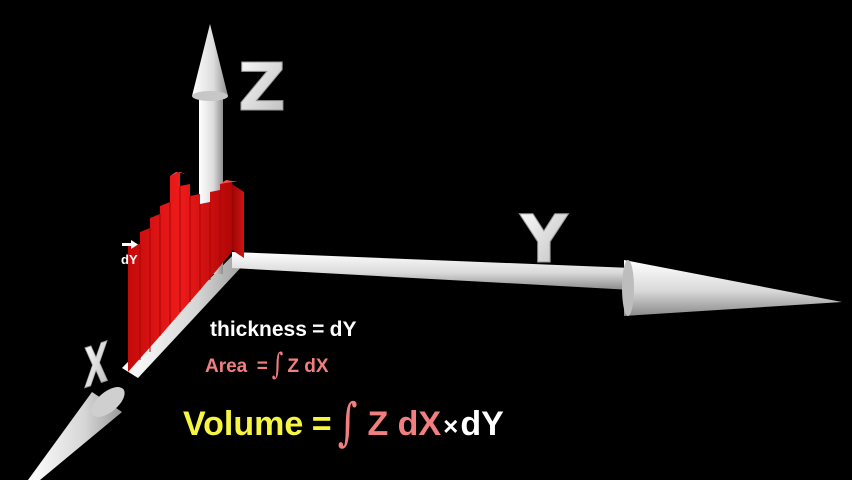 Image resolution: width=852 pixels, height=480 pixels. Describe the element at coordinates (129, 259) in the screenshot. I see `dy-label: dY` at that location.